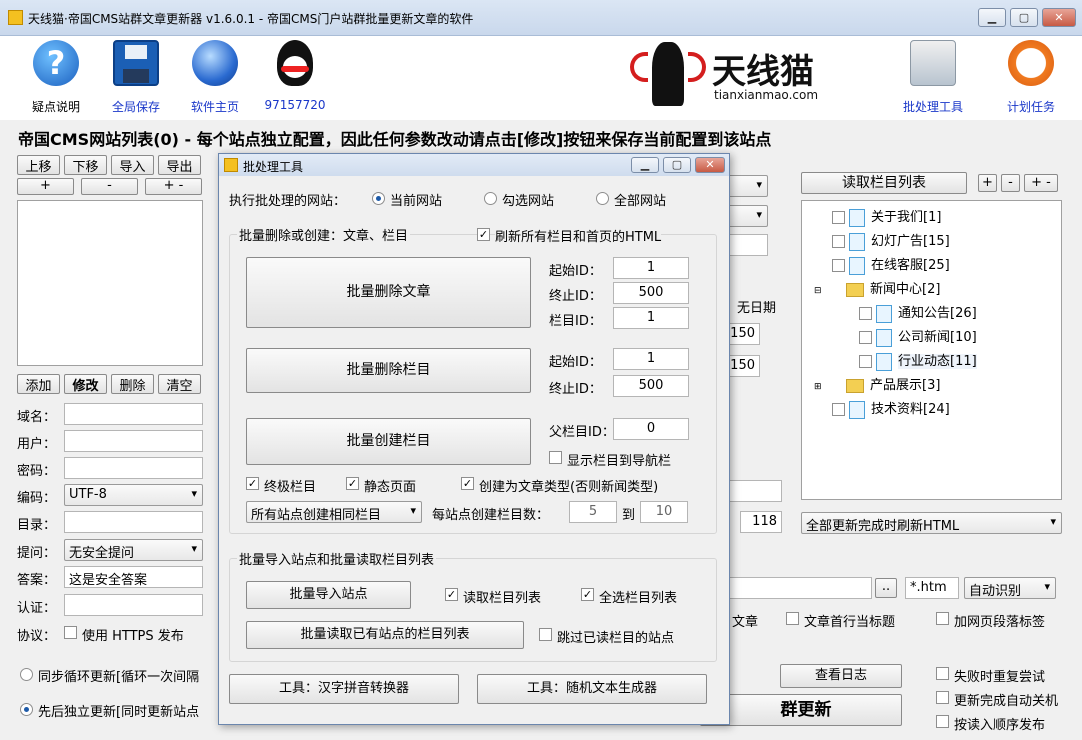 This screenshot has width=1082, height=740. What do you see at coordinates (841, 676) in the screenshot?
I see `view-log-button: 查看日志` at bounding box center [841, 676].